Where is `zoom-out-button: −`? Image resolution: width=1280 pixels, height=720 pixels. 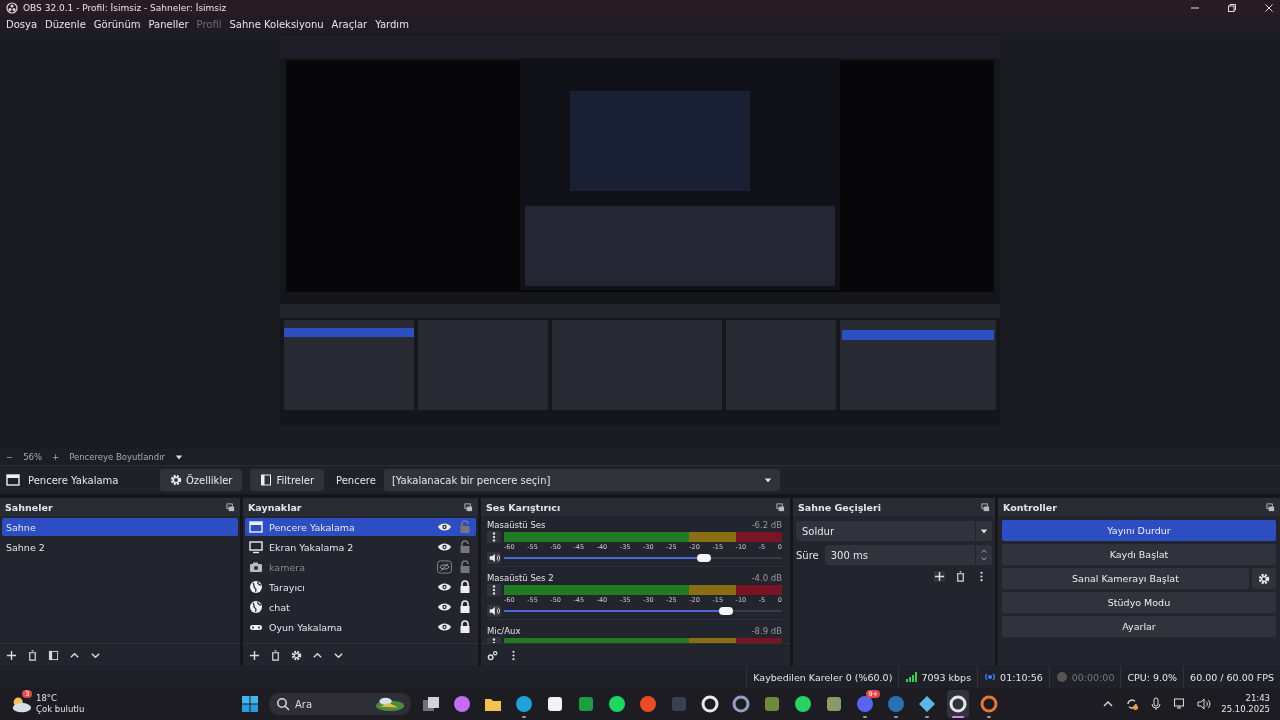 zoom-out-button: − is located at coordinates (10, 457).